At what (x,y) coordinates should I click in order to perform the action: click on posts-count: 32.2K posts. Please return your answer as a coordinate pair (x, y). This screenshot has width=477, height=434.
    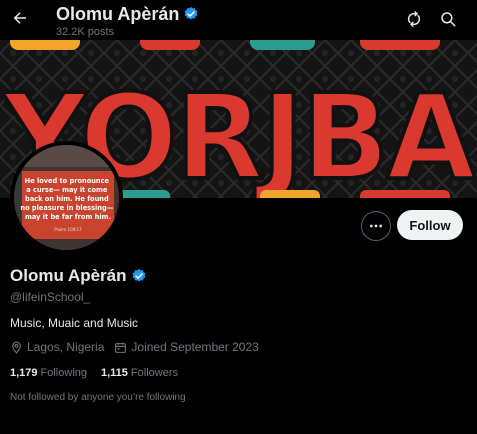
    Looking at the image, I should click on (85, 32).